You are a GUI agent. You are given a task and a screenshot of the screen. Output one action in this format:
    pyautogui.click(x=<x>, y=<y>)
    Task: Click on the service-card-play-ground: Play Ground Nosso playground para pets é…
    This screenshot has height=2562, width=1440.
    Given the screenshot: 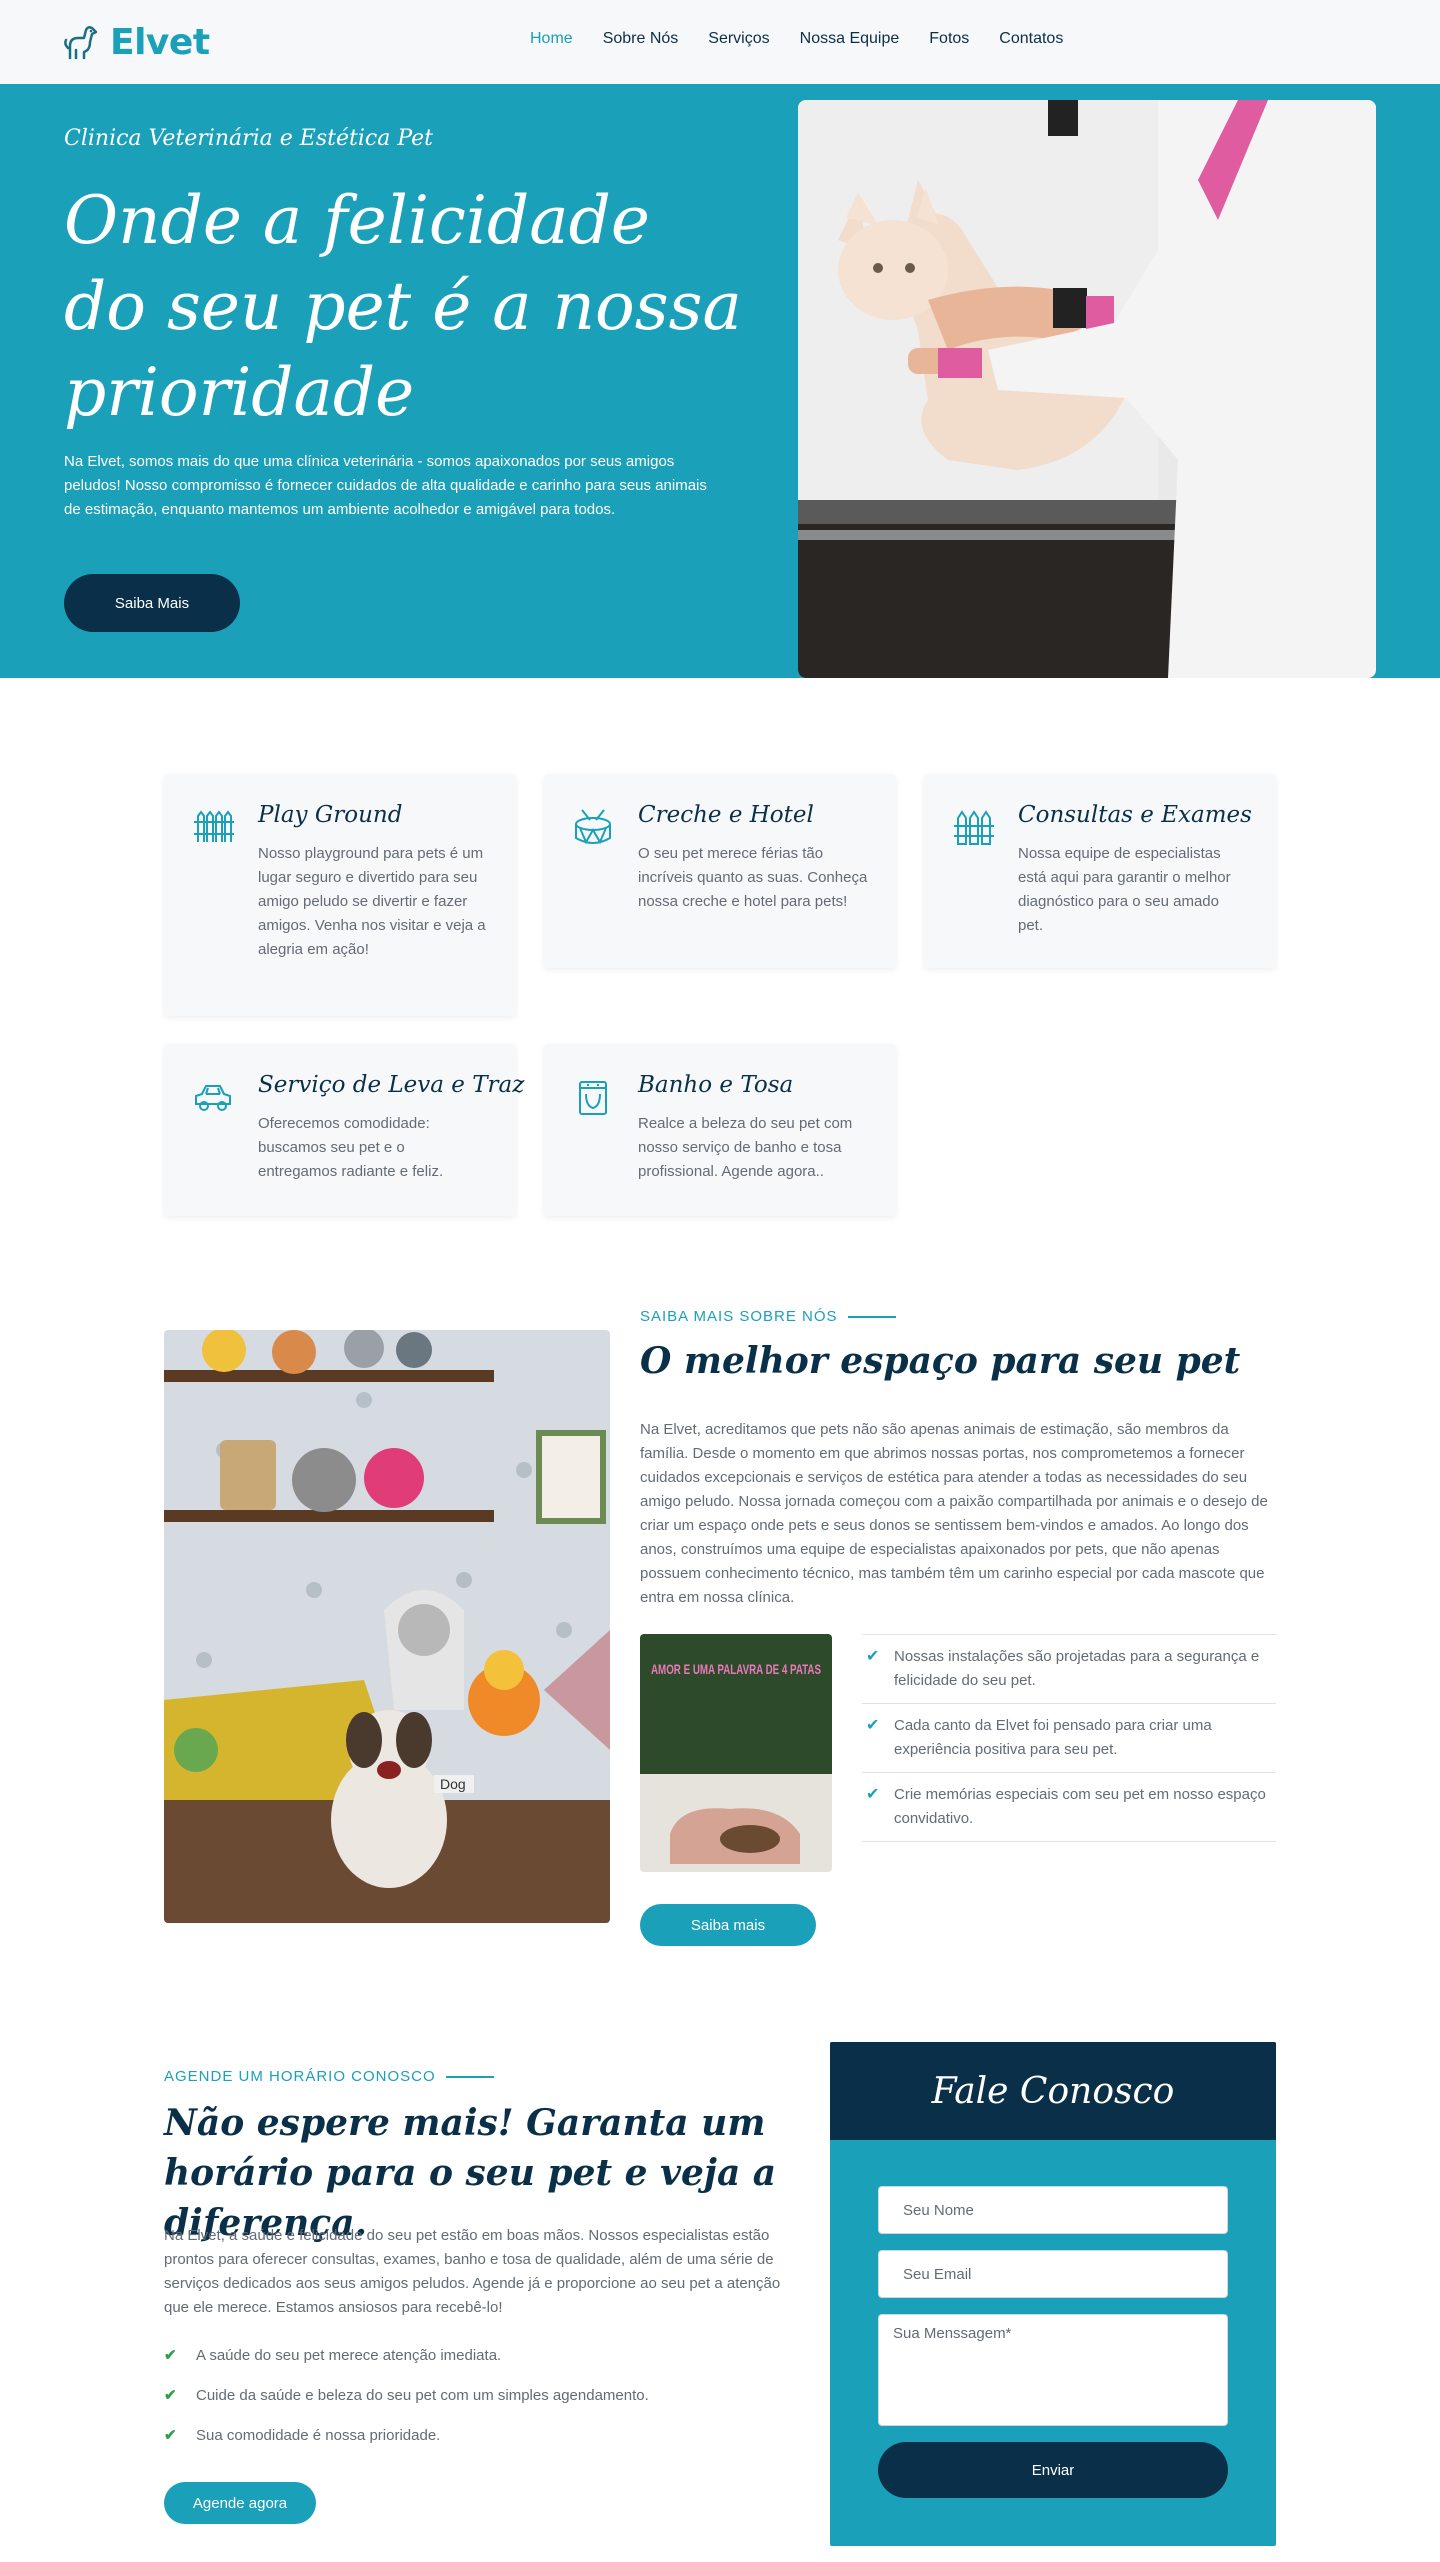 What is the action you would take?
    pyautogui.click(x=340, y=895)
    